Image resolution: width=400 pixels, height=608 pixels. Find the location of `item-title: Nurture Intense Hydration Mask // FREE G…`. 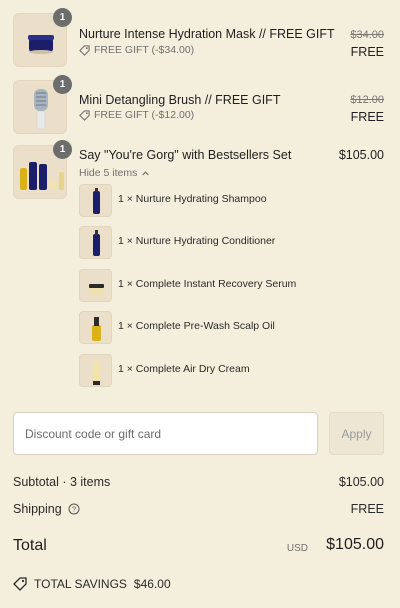

item-title: Nurture Intense Hydration Mask // FREE G… is located at coordinates (207, 34).